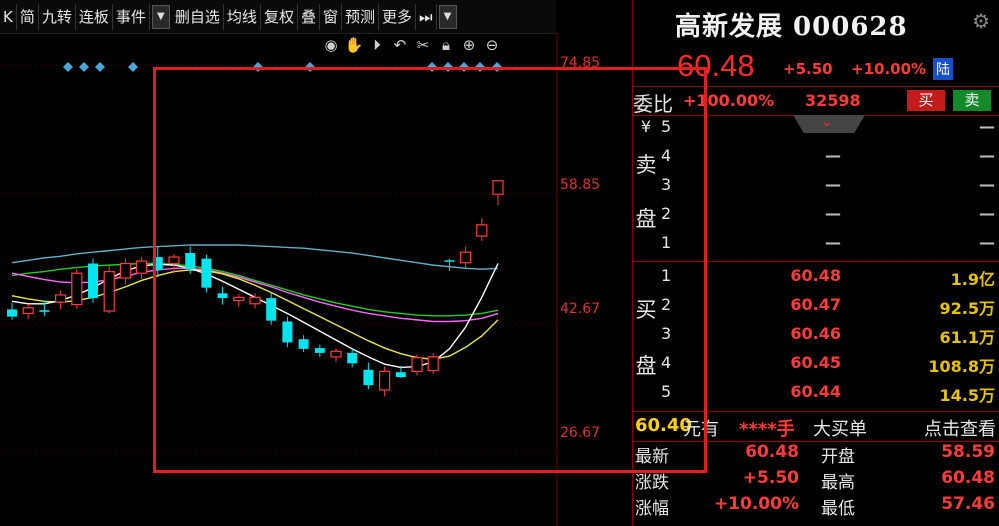 The height and width of the screenshot is (526, 999). Describe the element at coordinates (377, 45) in the screenshot. I see `play-icon: ⏵` at that location.